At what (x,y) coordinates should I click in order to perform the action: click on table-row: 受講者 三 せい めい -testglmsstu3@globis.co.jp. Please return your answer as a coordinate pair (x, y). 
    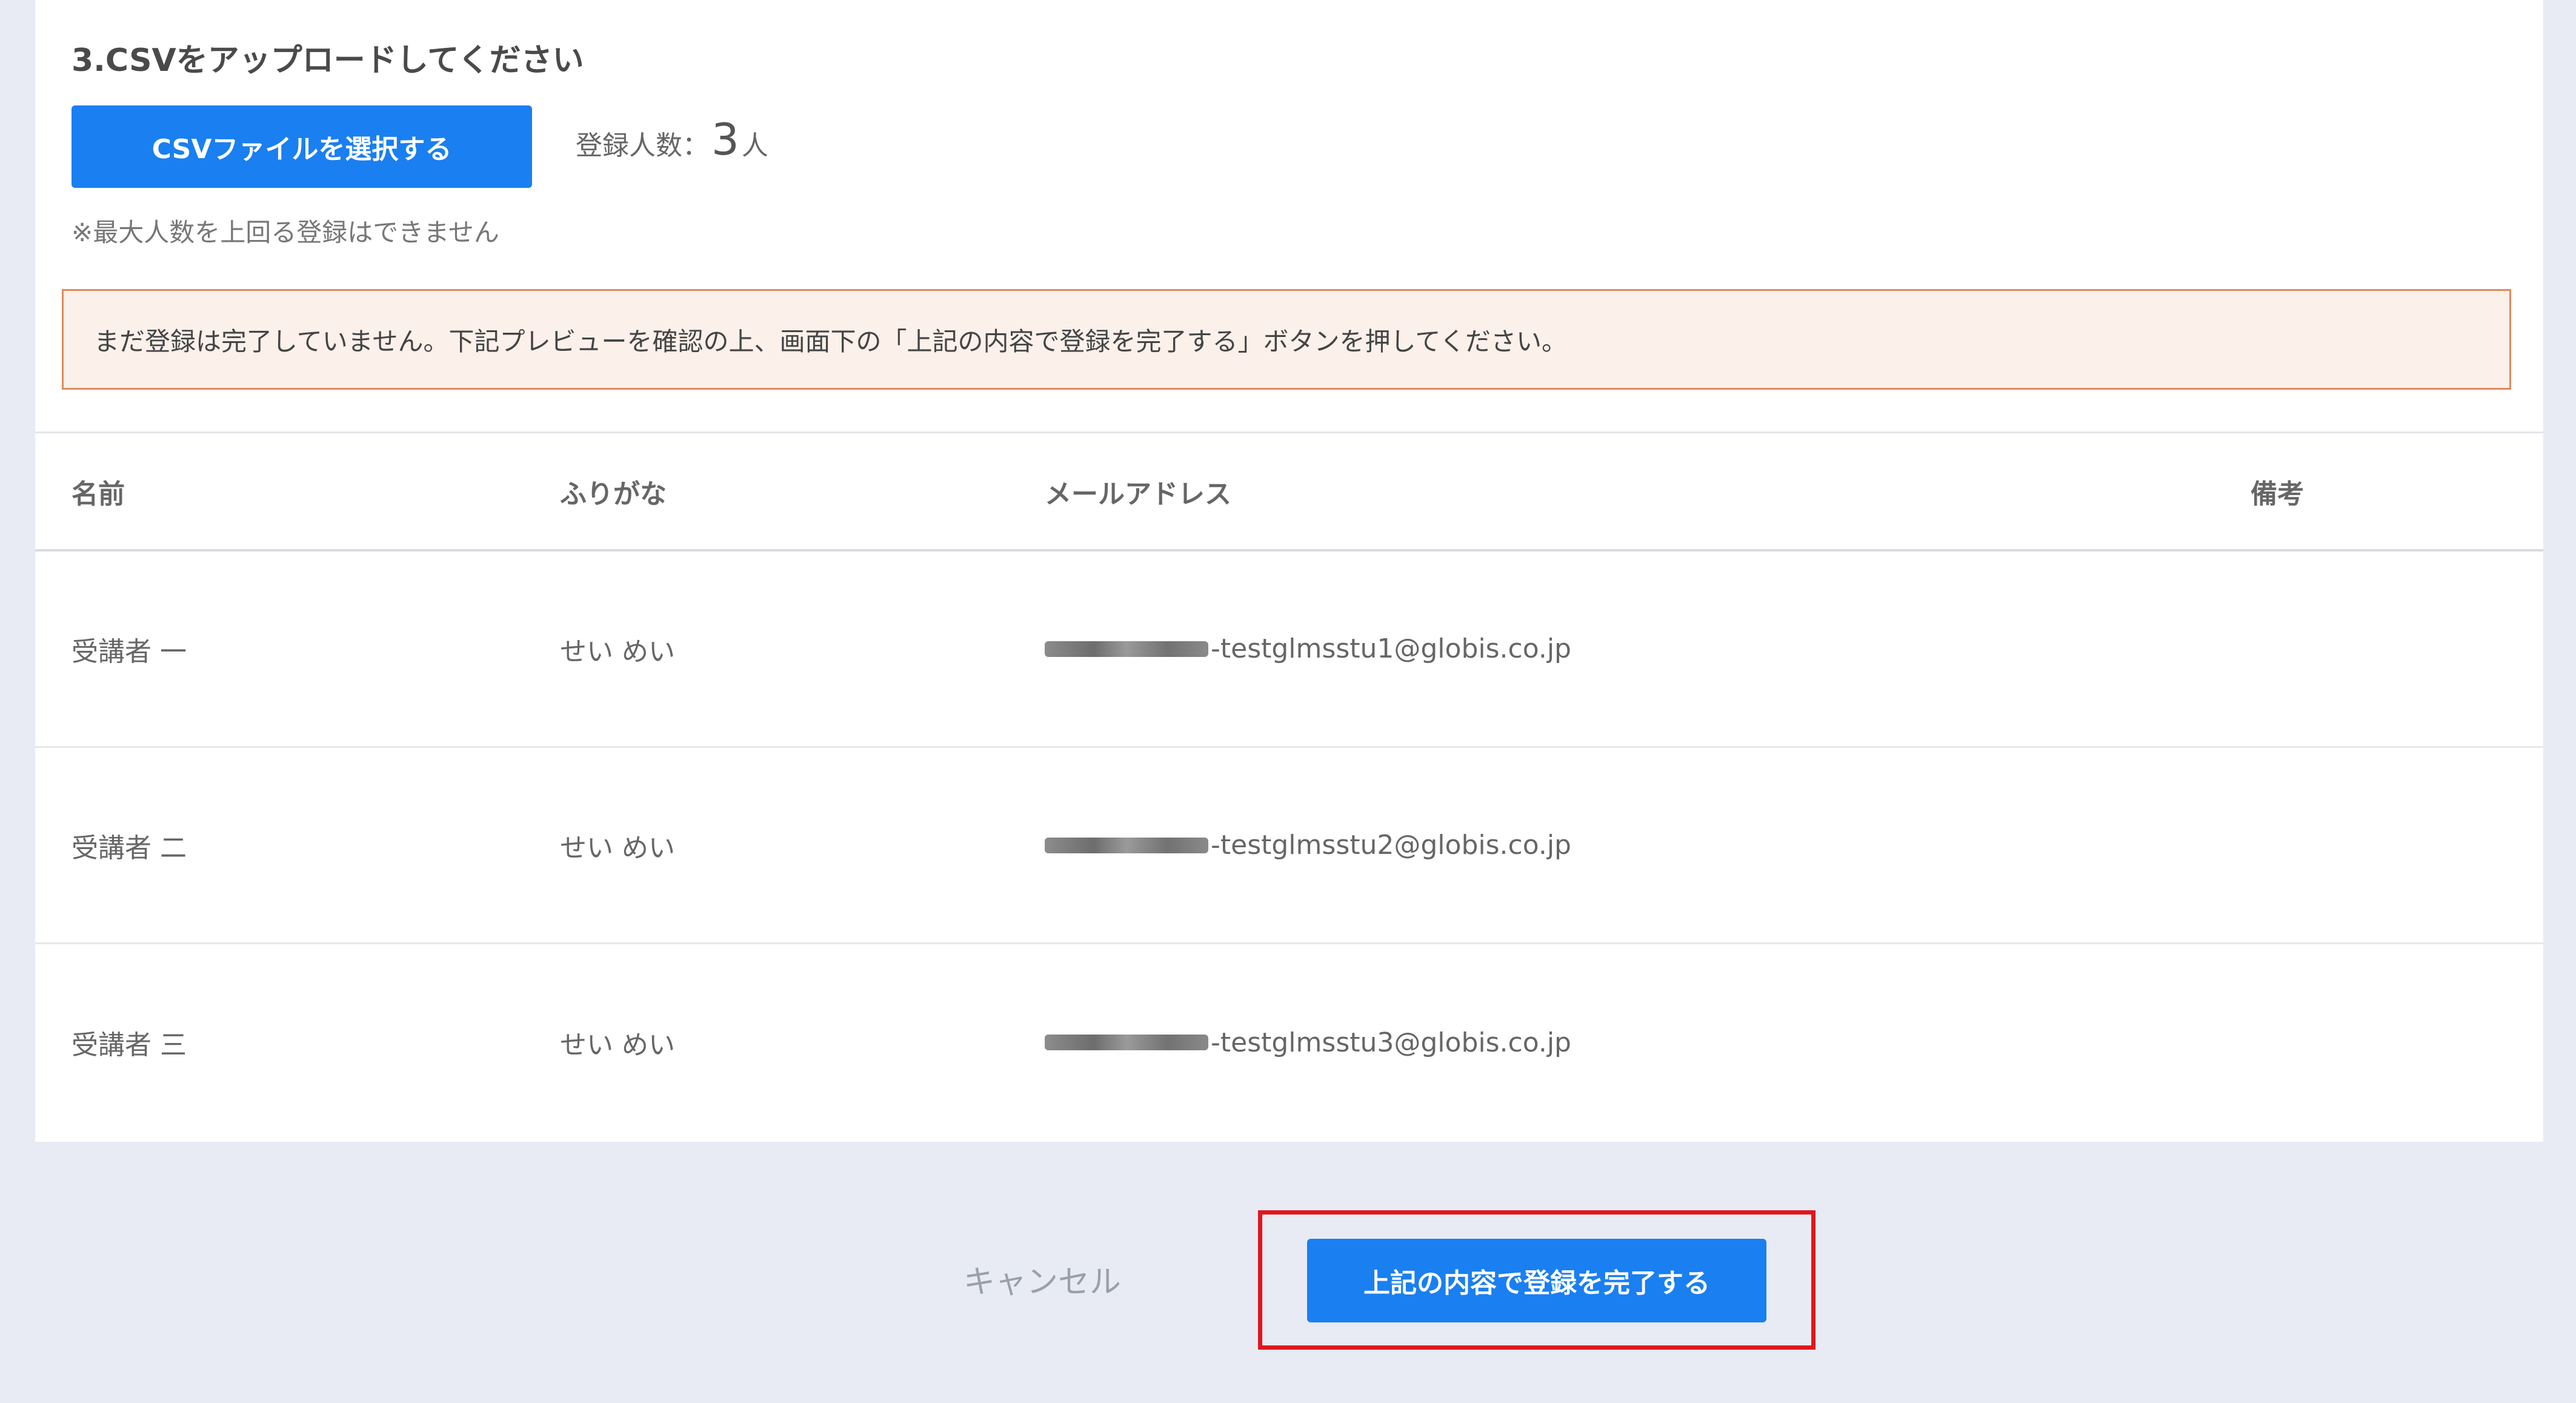
    Looking at the image, I should click on (1289, 1042).